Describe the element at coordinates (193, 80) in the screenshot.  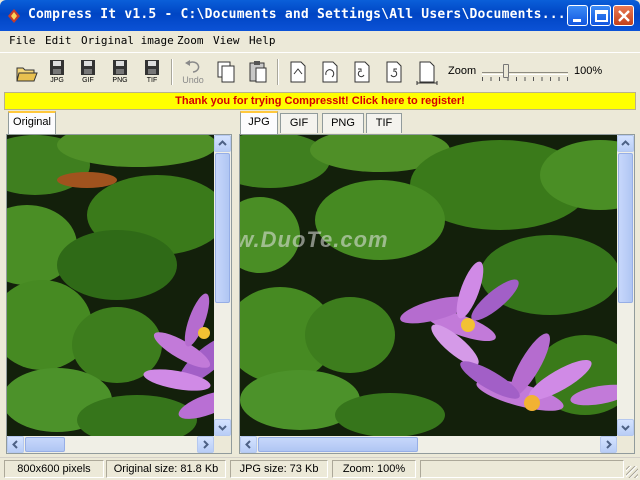
I see `undo-label: Undo` at that location.